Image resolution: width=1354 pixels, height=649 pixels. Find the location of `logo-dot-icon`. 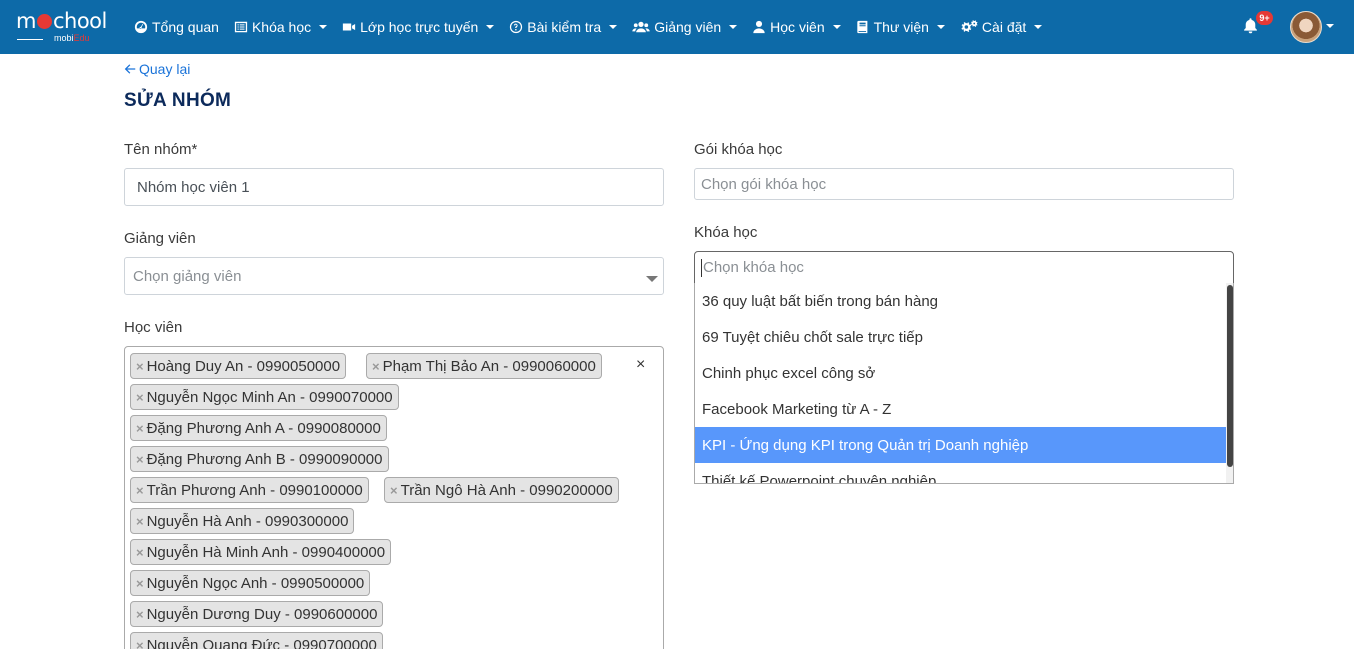

logo-dot-icon is located at coordinates (44, 21).